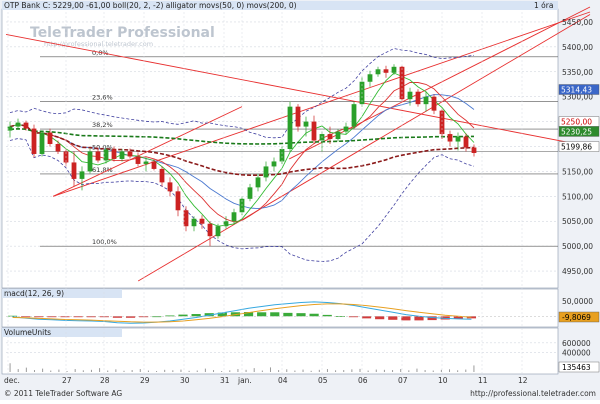 The width and height of the screenshot is (600, 404). Describe the element at coordinates (577, 301) in the screenshot. I see `macd-tick-label: 50,0000` at that location.